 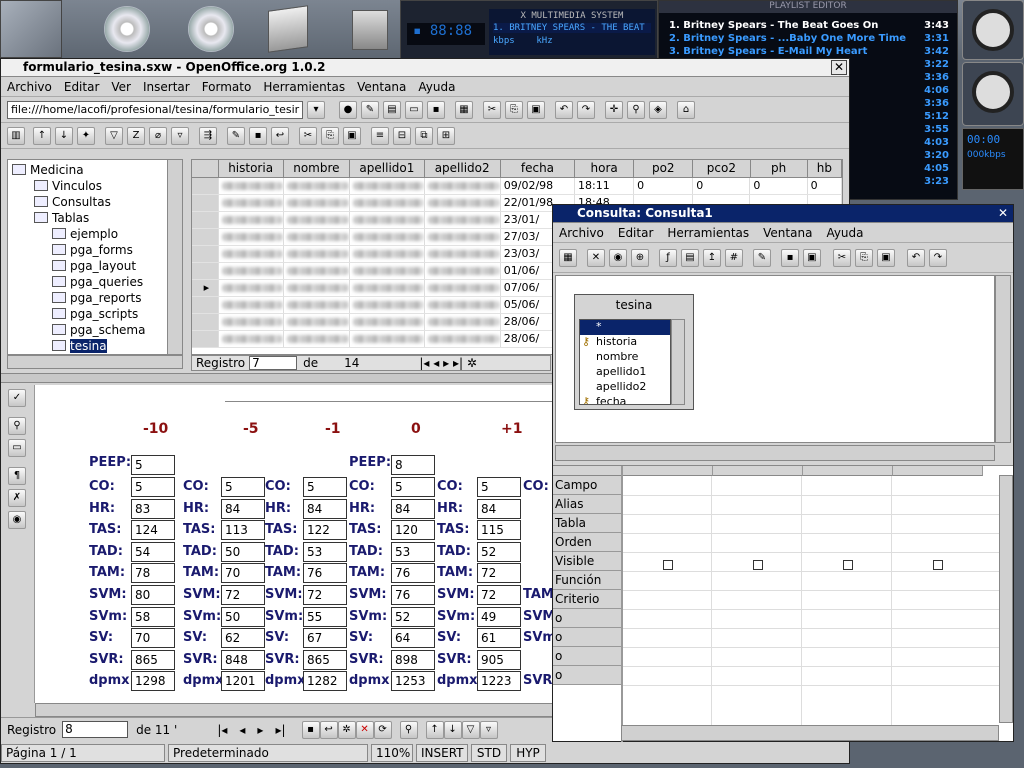 I want to click on menu-archivo: Archivo, so click(x=29, y=87).